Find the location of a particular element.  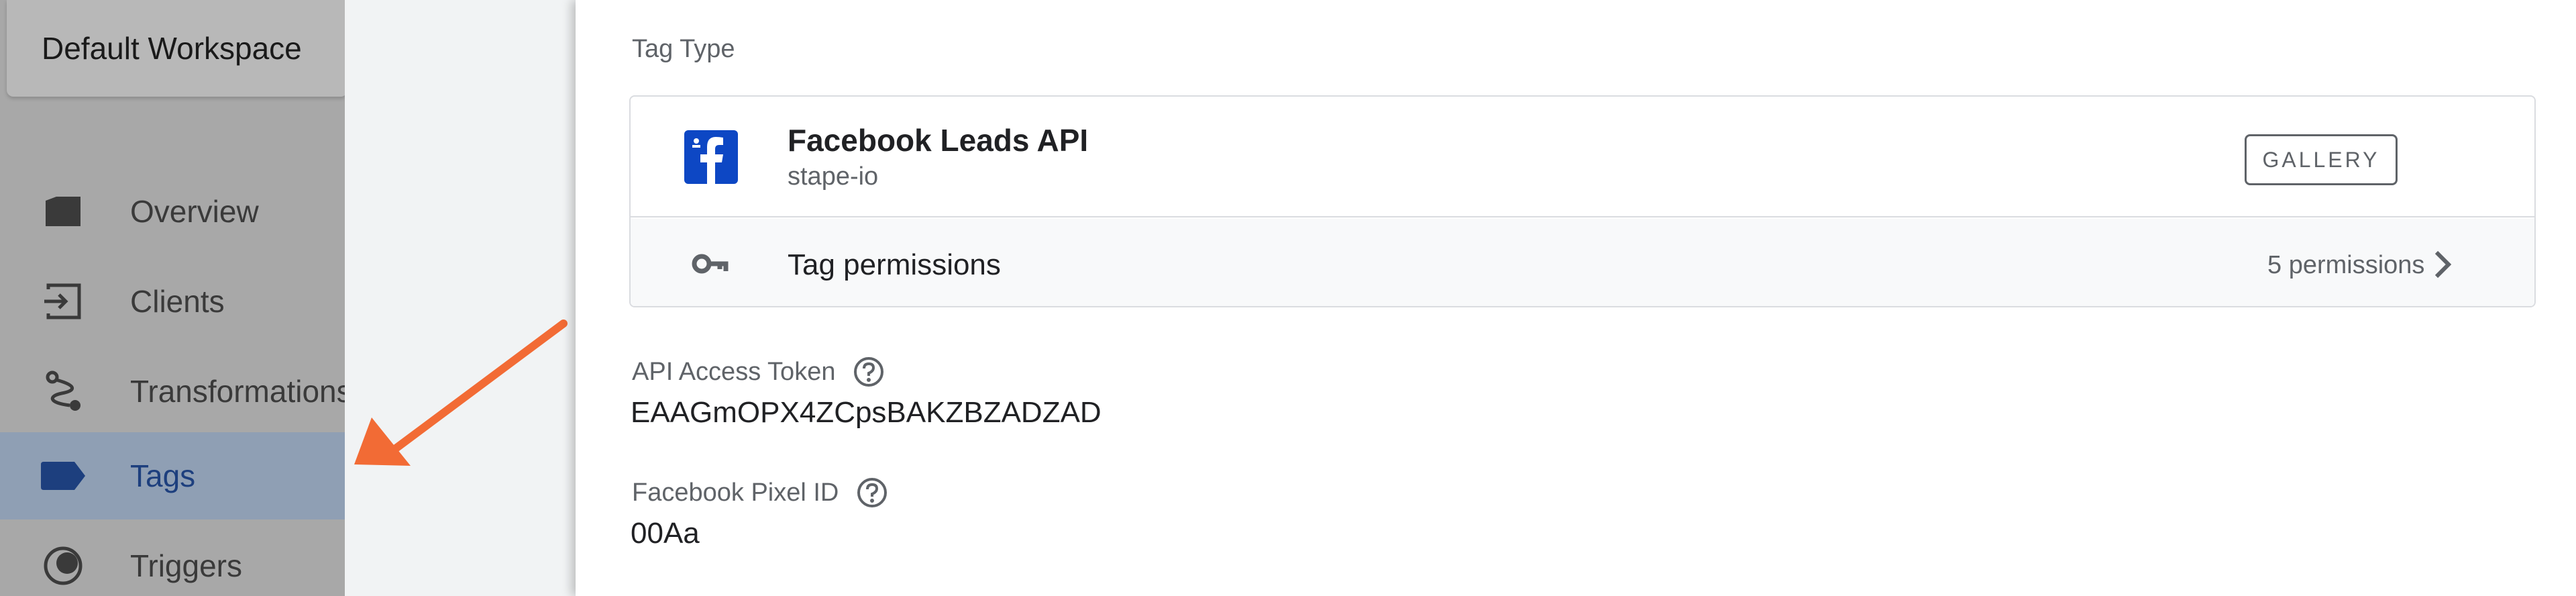

sidebar-item-clients: Clients is located at coordinates (172, 302).